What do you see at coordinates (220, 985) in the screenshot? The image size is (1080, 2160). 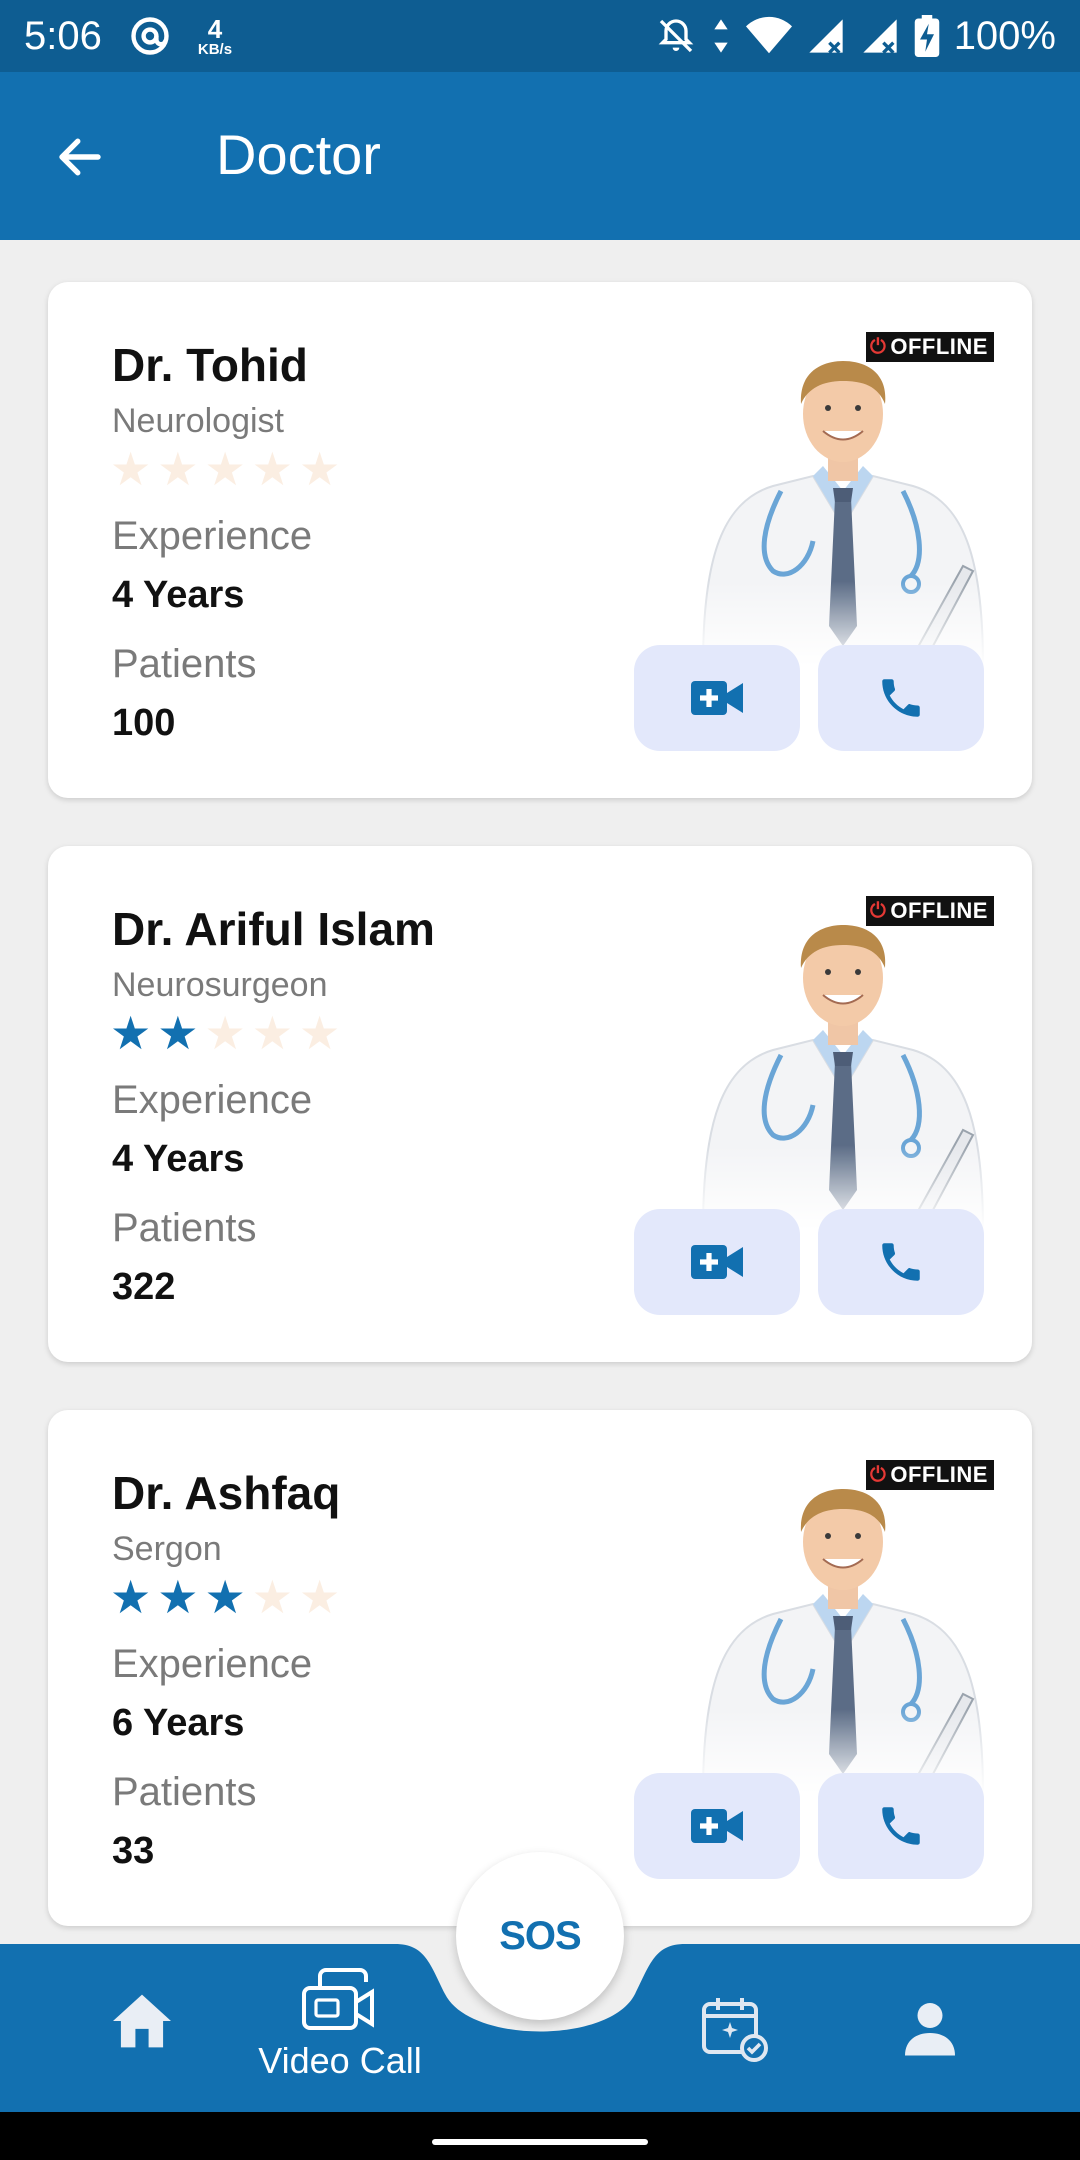 I see `doctor-specialty: Neurosurgeon` at bounding box center [220, 985].